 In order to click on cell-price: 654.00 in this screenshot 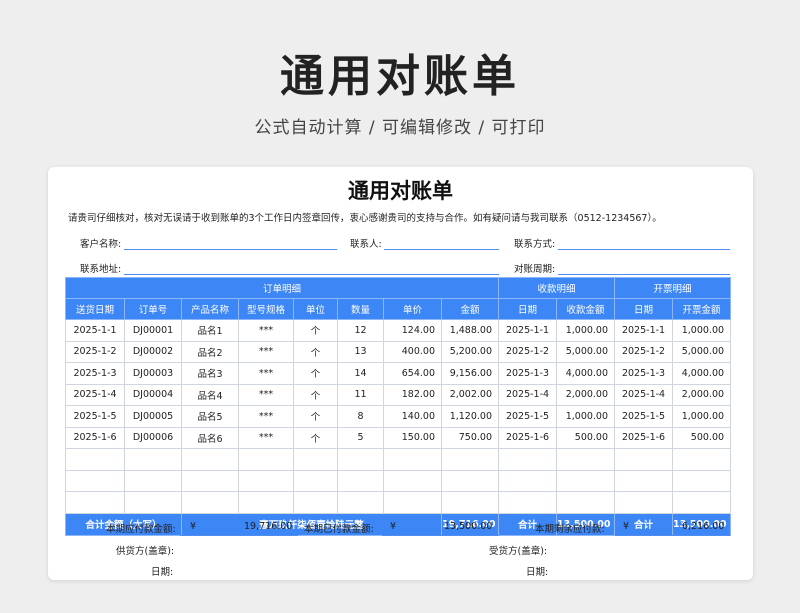, I will do `click(412, 373)`.